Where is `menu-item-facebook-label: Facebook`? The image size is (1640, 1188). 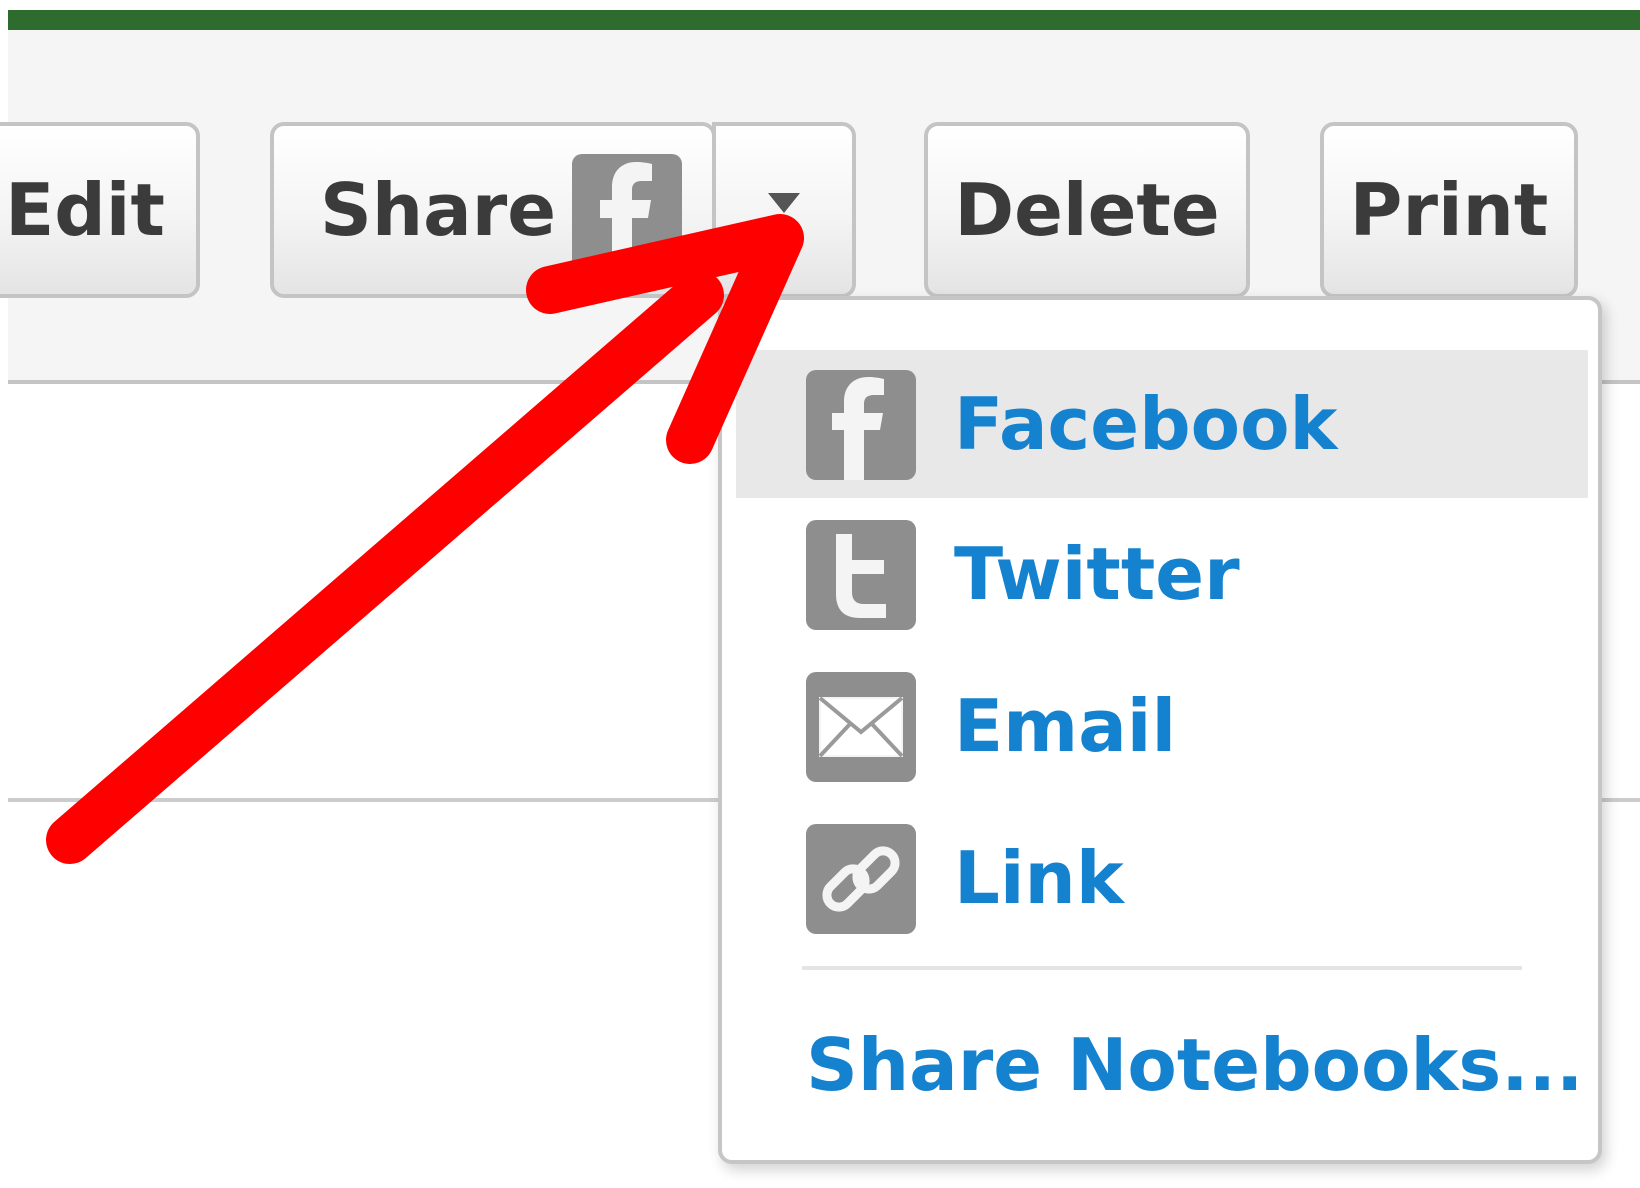 menu-item-facebook-label: Facebook is located at coordinates (1146, 424).